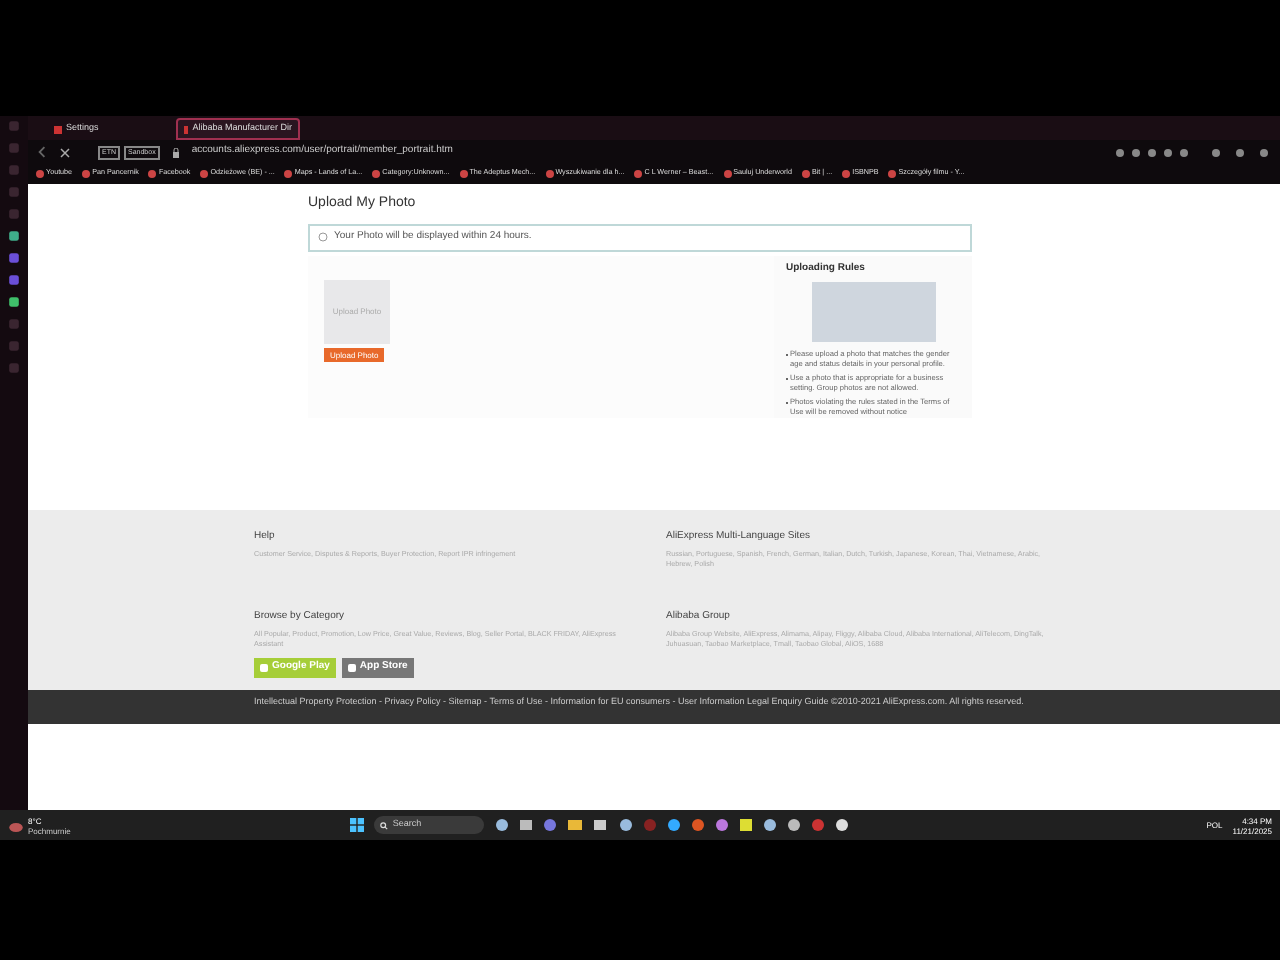 This screenshot has width=1280, height=960. Describe the element at coordinates (16, 825) in the screenshot. I see `weather-icon` at that location.